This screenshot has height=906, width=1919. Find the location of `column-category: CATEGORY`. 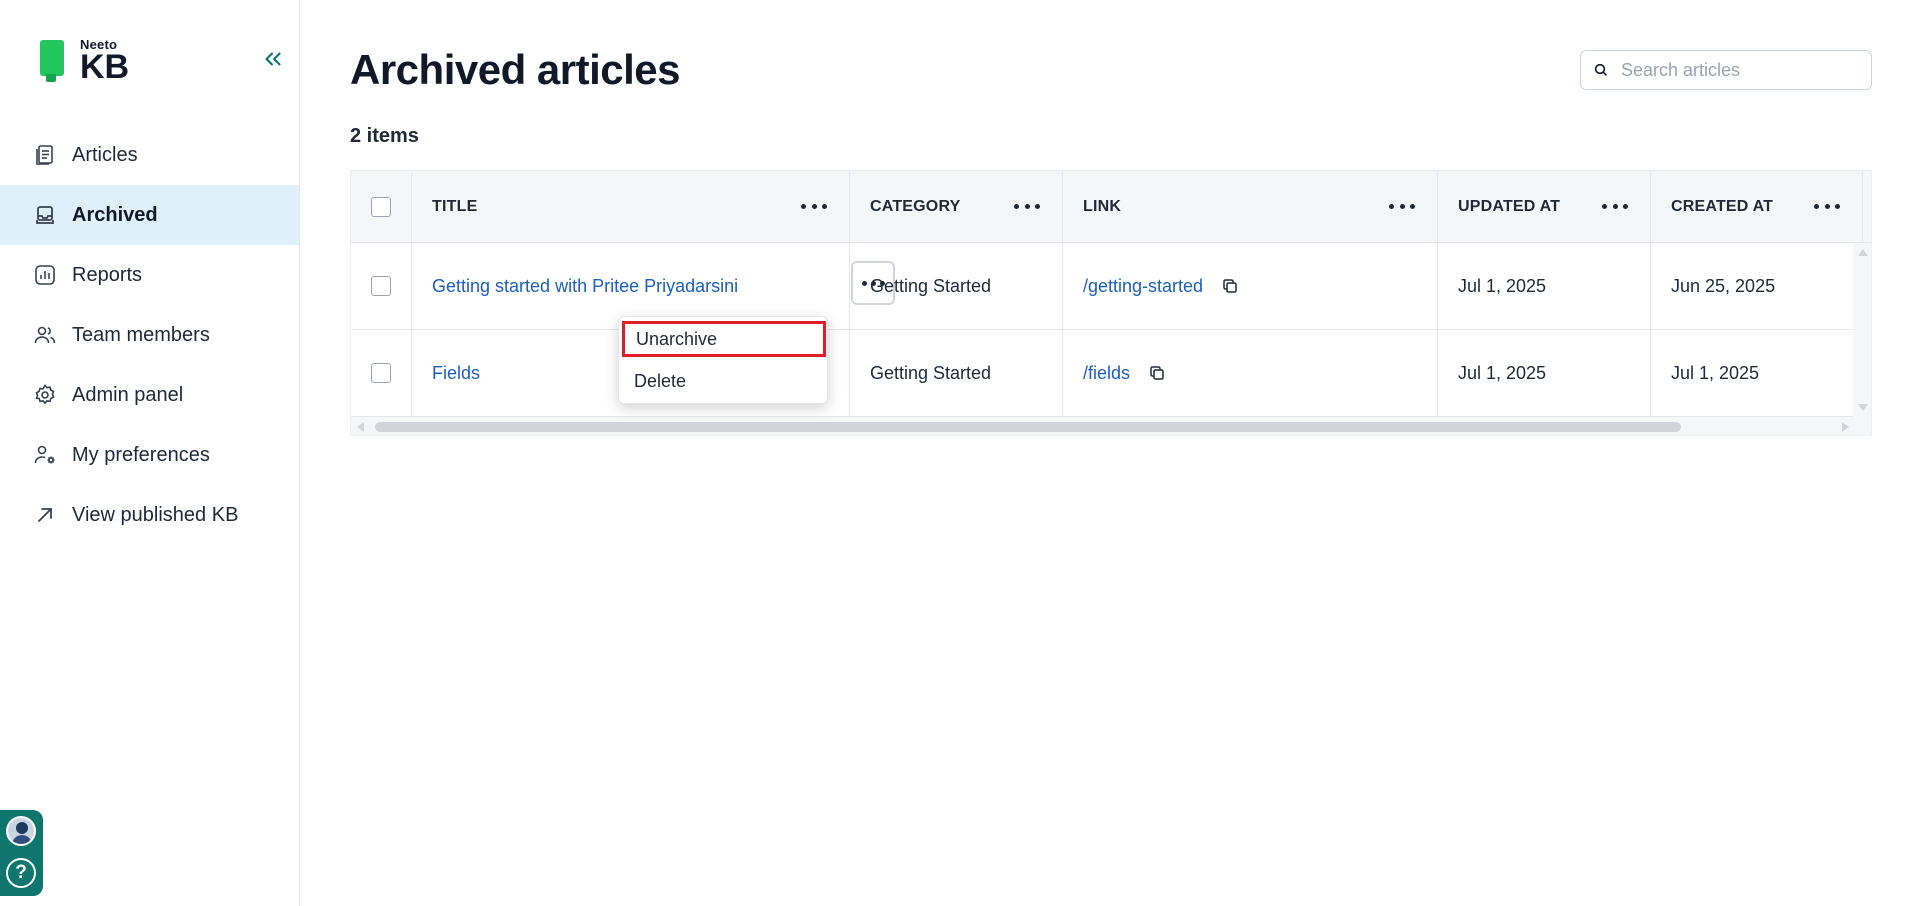

column-category: CATEGORY is located at coordinates (956, 206).